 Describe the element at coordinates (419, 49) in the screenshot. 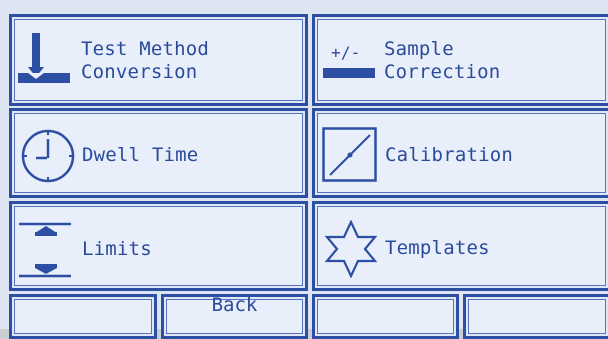

I see `sample-correction-line1: Sample` at that location.